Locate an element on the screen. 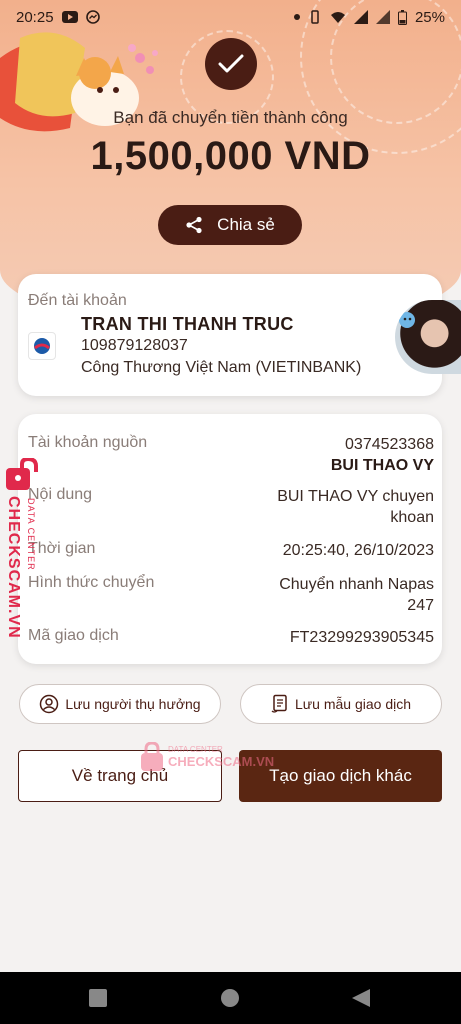  time-value: 20:25:40, 26/10/2023 is located at coordinates (358, 550).